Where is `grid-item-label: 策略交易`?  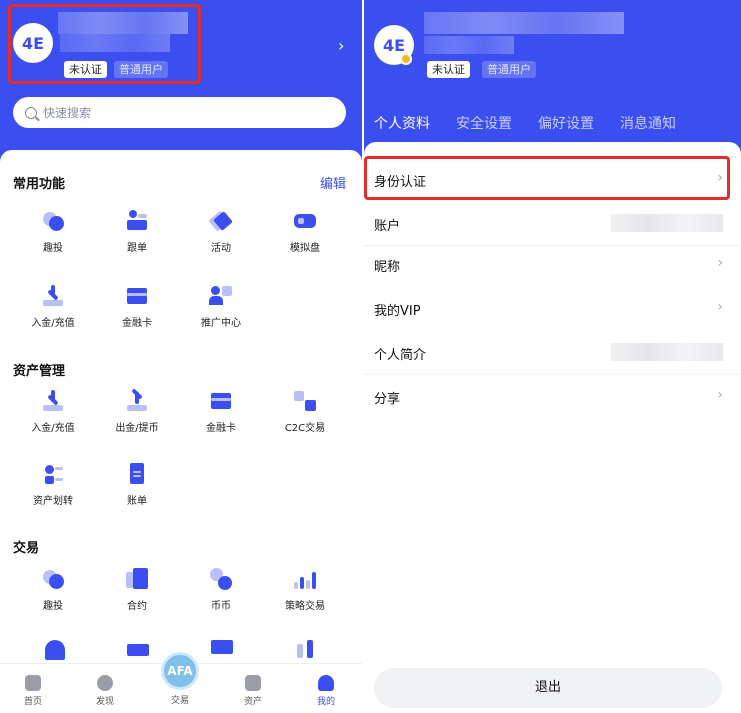
grid-item-label: 策略交易 is located at coordinates (305, 606).